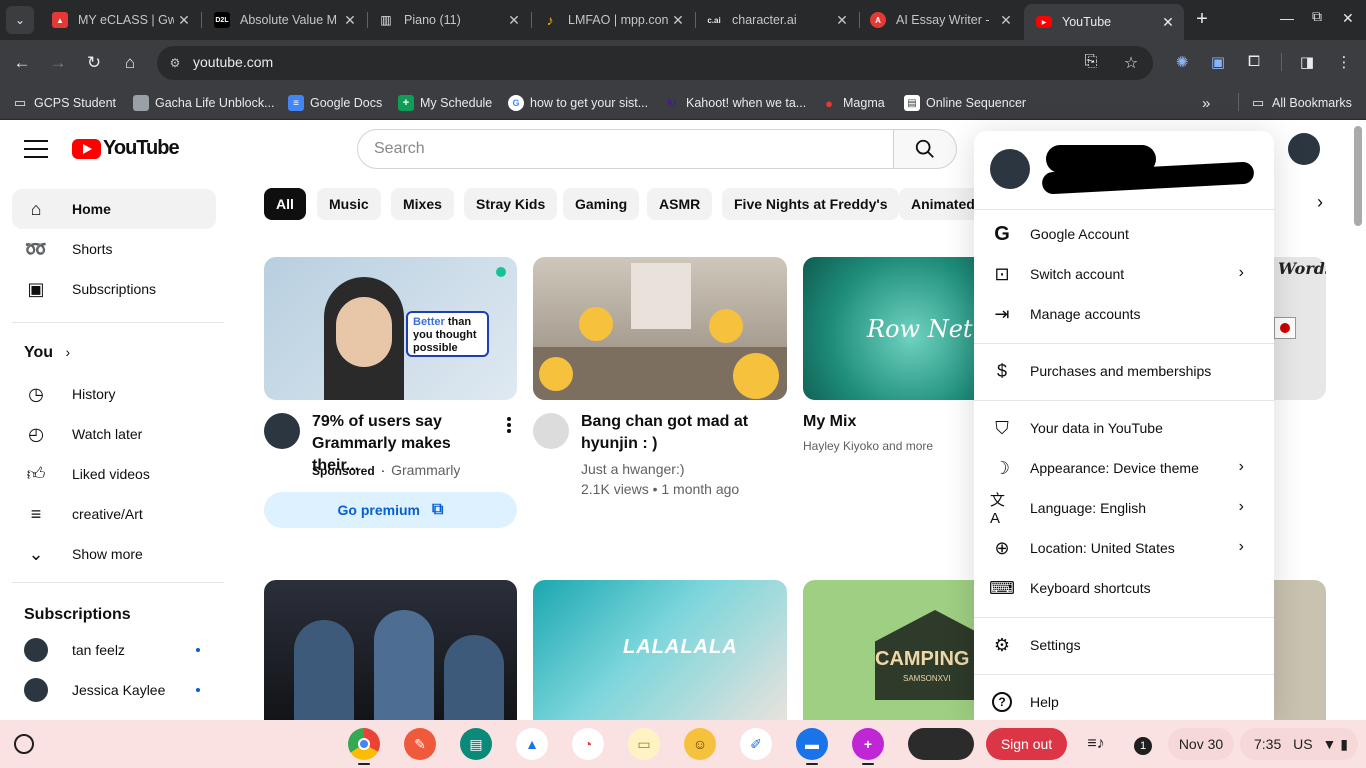  I want to click on emoji-app-icon: ☺, so click(700, 744).